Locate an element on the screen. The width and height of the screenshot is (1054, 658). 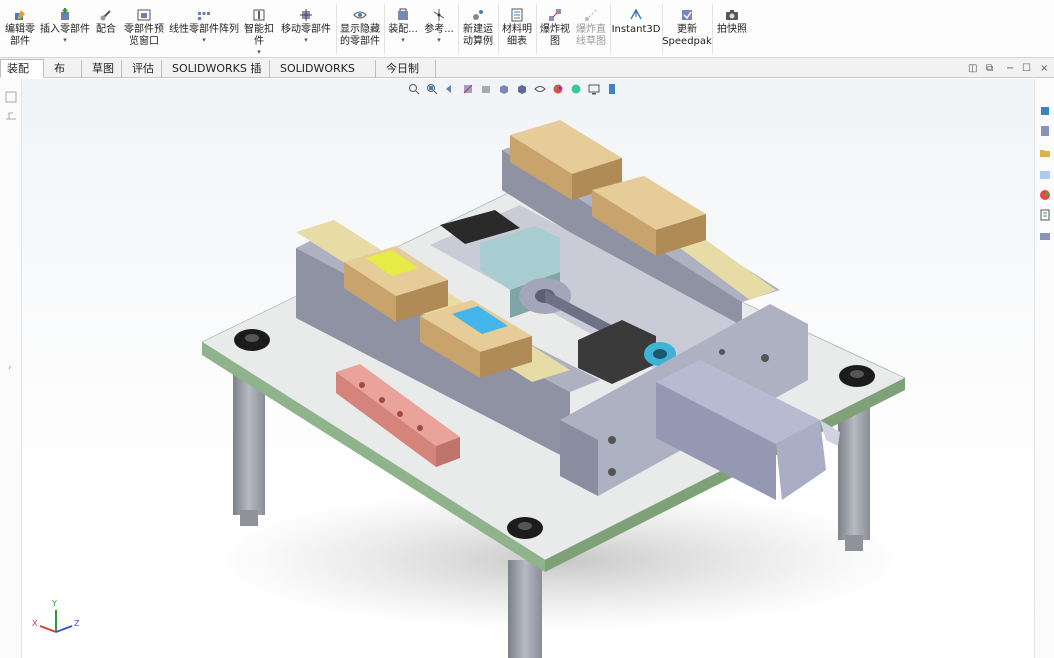
explode-line-icon is located at coordinates (591, 15).